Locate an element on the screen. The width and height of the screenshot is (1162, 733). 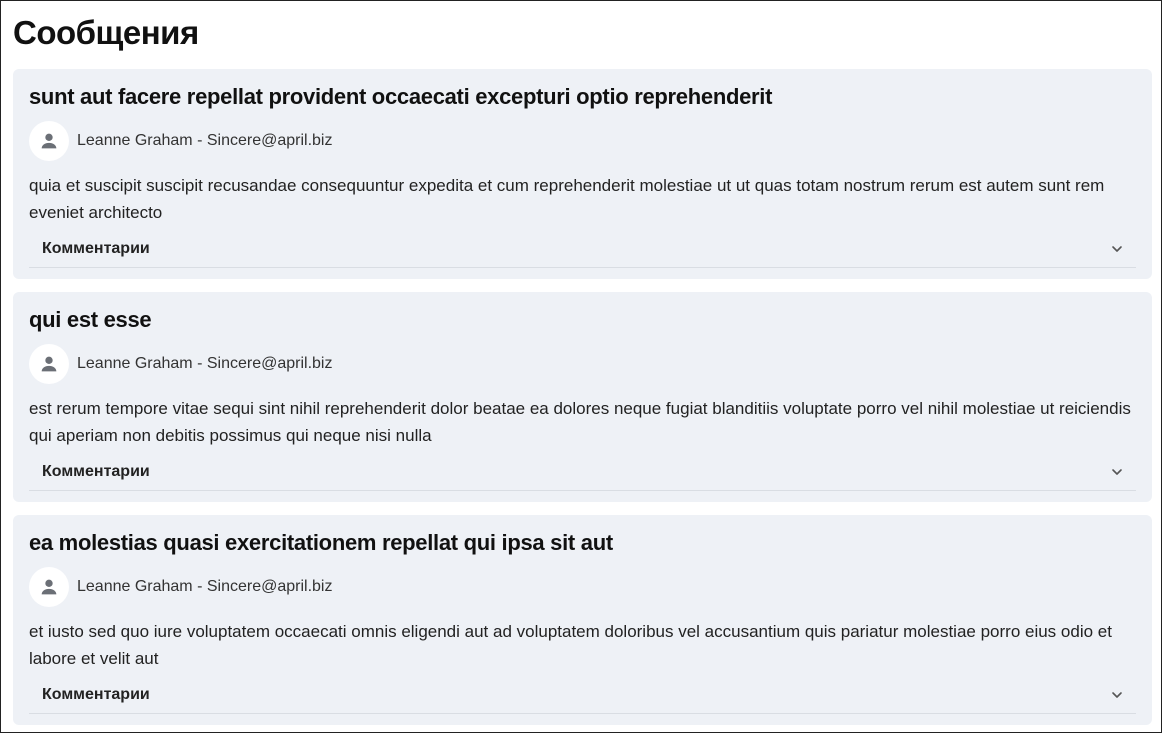
page-title: Сообщения is located at coordinates (106, 32).